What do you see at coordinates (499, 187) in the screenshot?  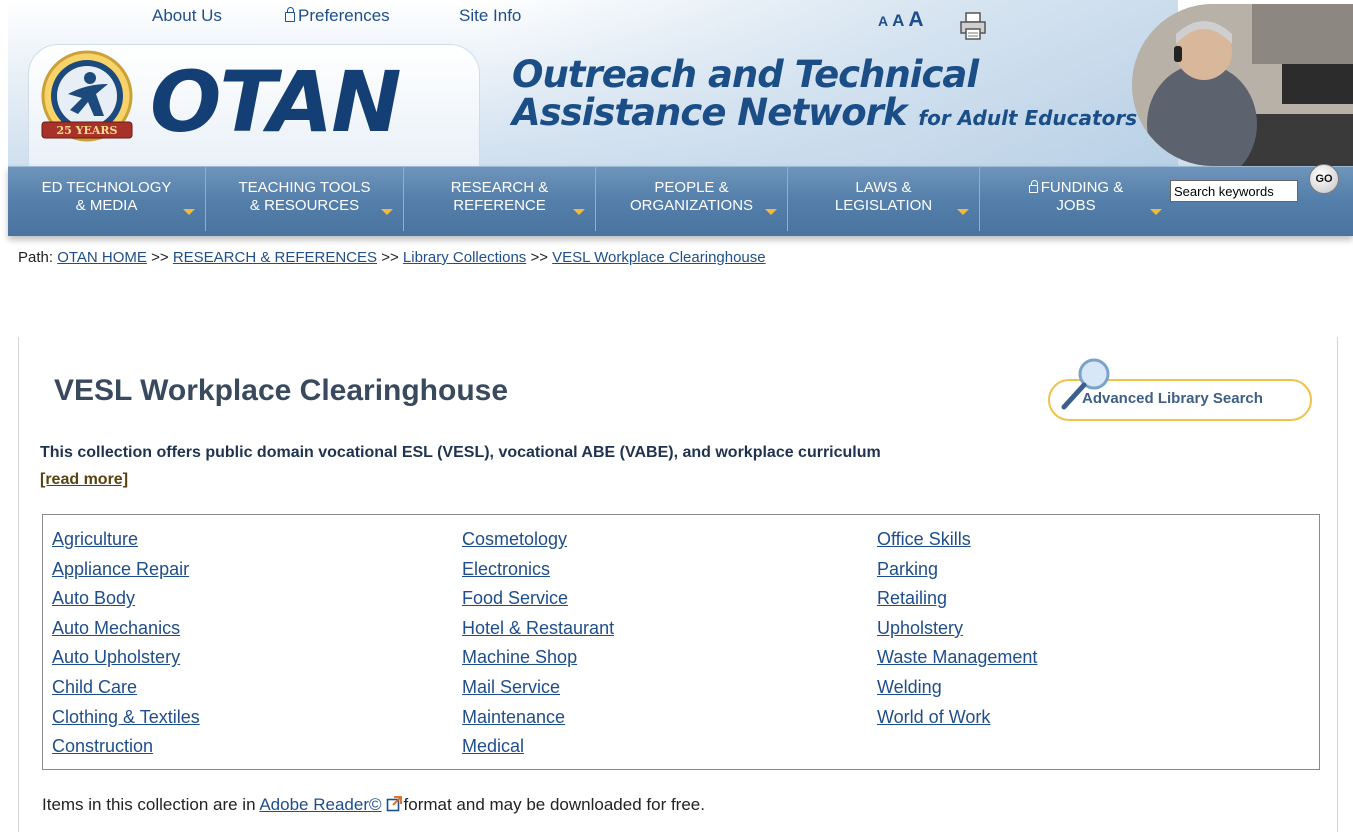 I see `nav-label-line1: RESEARCH &` at bounding box center [499, 187].